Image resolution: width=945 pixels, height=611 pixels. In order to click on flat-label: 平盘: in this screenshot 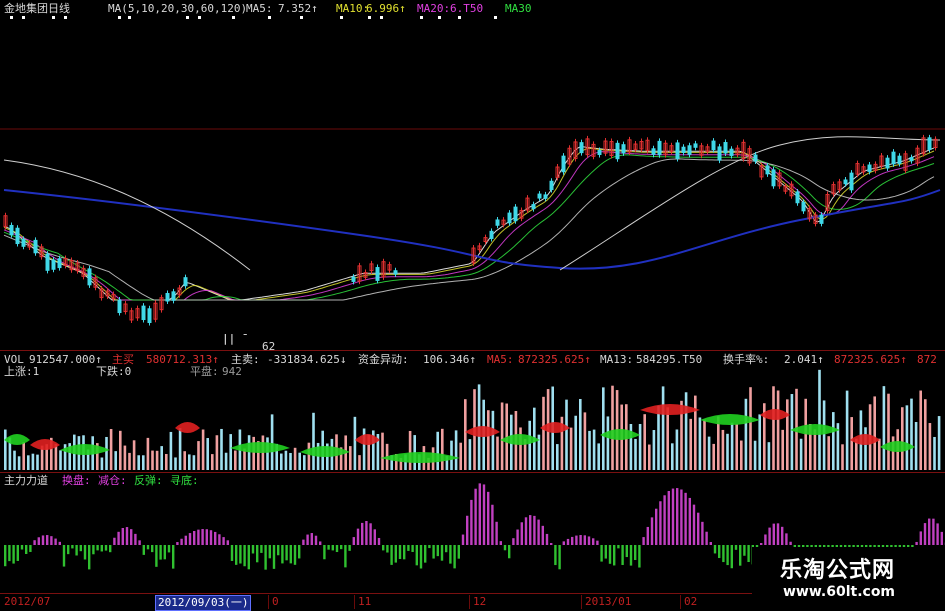, I will do `click(204, 372)`.